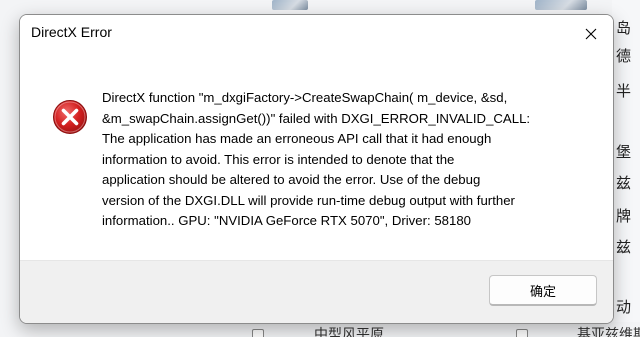 The height and width of the screenshot is (337, 640). I want to click on close-button, so click(591, 33).